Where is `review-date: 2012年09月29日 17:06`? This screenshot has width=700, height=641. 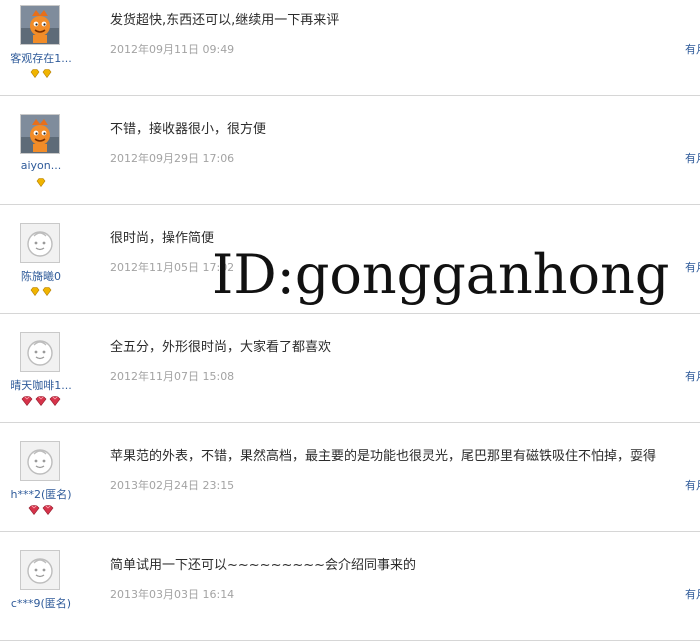
review-date: 2012年09月29日 17:06 is located at coordinates (172, 158).